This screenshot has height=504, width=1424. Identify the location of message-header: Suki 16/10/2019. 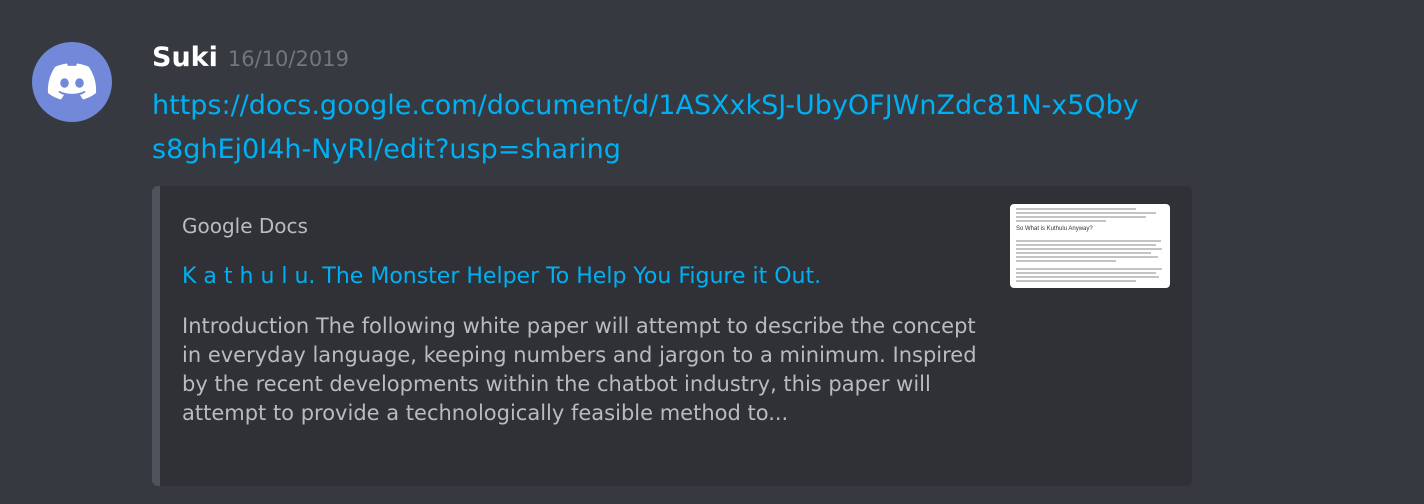
(250, 60).